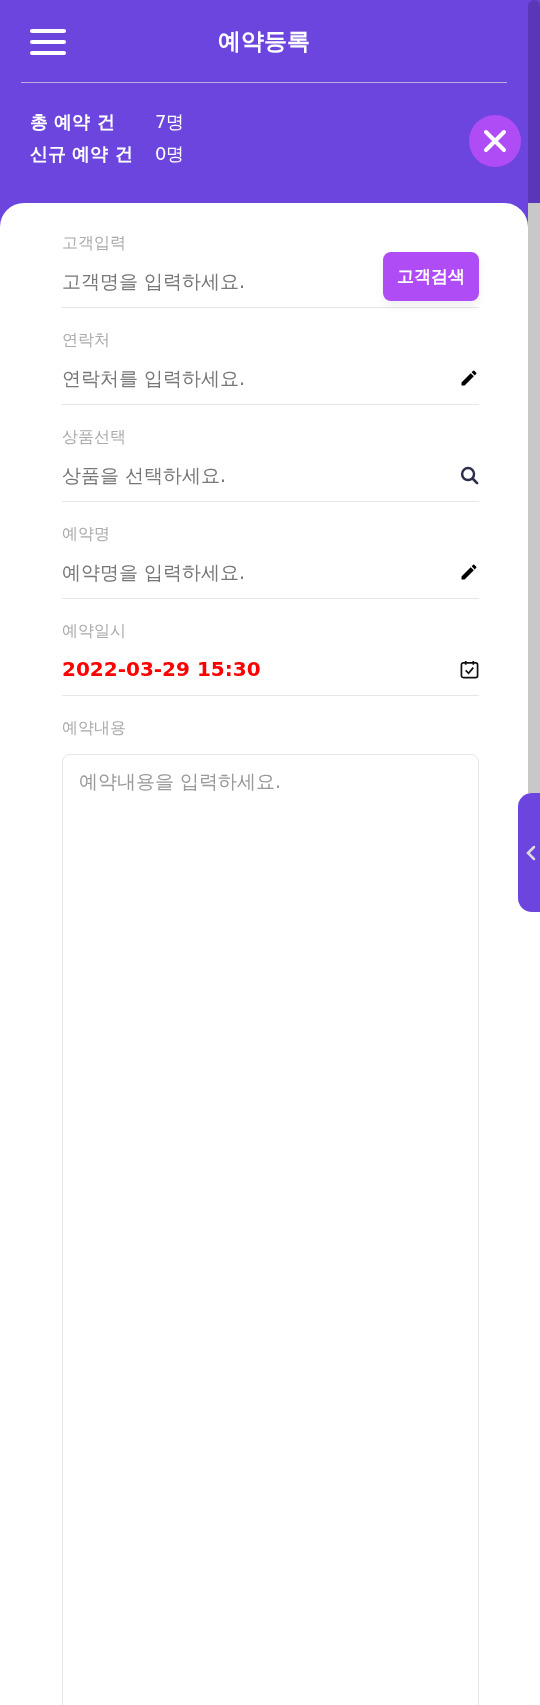  I want to click on field-label: 상품선택, so click(94, 437).